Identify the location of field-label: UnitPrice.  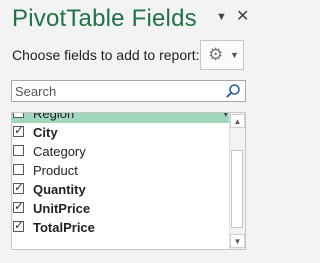
(62, 208).